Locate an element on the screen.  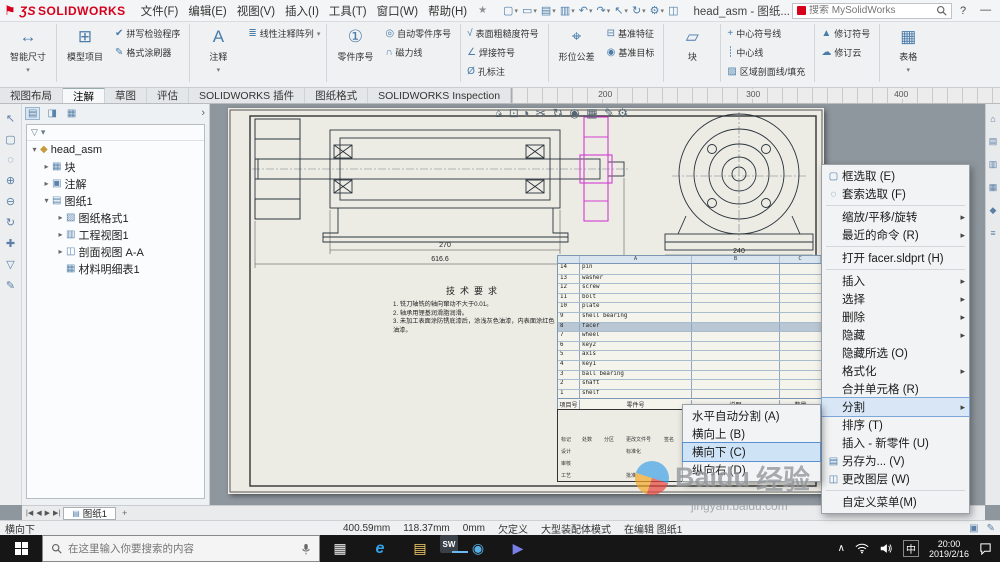
next-sheet-icon: ▶ is located at coordinates (47, 513).